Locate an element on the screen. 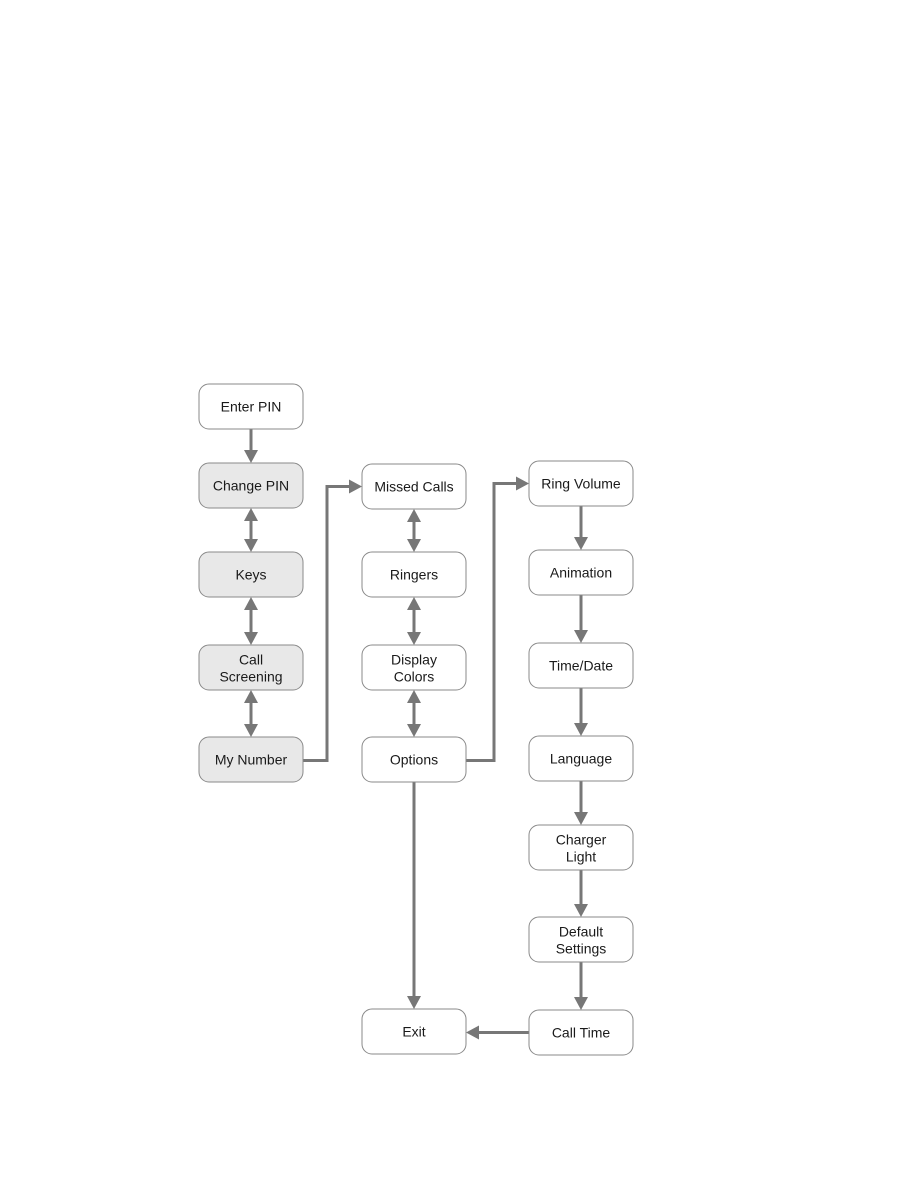 Image resolution: width=918 pixels, height=1188 pixels. node-label-line: Call is located at coordinates (251, 660).